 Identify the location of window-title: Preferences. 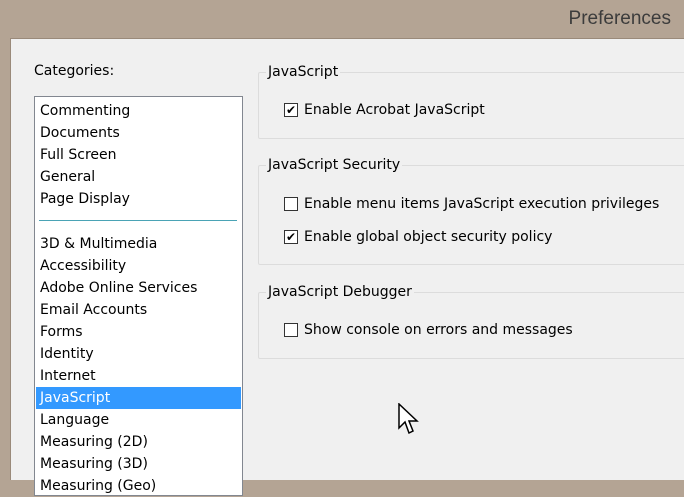
(619, 18).